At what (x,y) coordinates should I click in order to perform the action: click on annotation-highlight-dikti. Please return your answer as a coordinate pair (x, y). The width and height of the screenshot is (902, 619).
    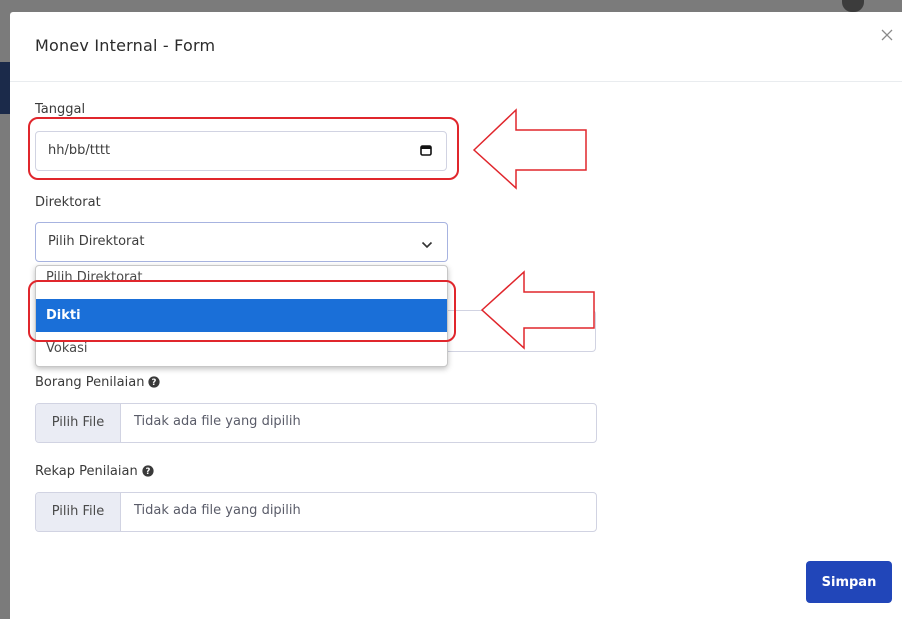
    Looking at the image, I should click on (242, 311).